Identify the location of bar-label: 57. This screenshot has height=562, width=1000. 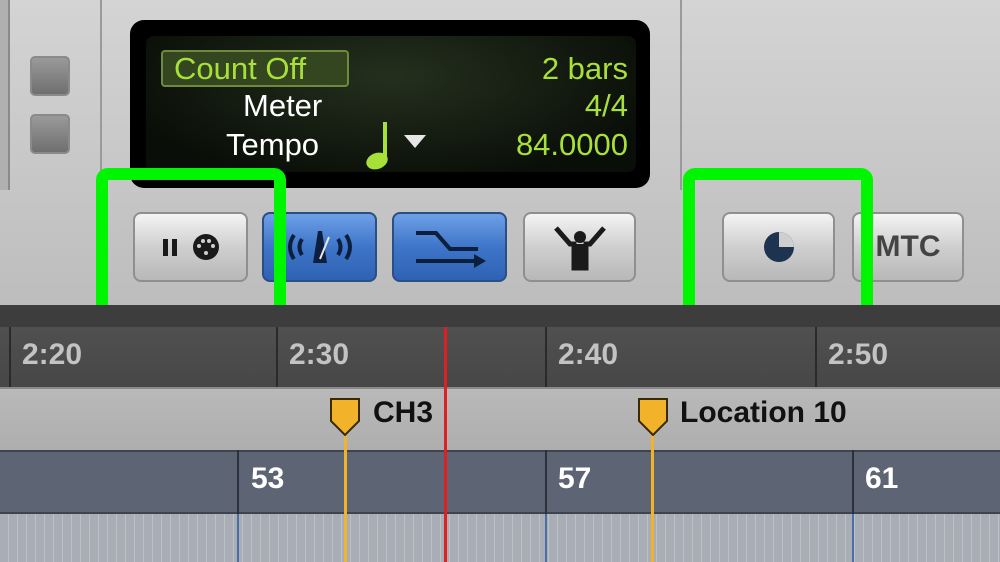
(575, 478).